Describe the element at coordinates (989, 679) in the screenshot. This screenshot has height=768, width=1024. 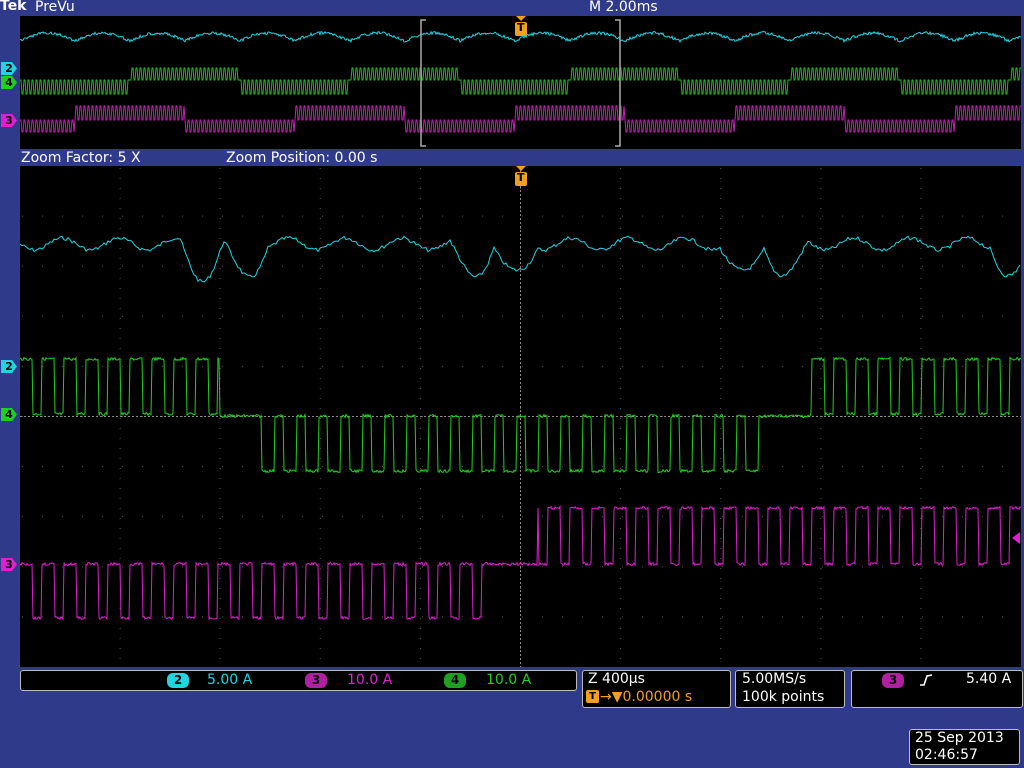
I see `trigger-level: 5.40 A` at that location.